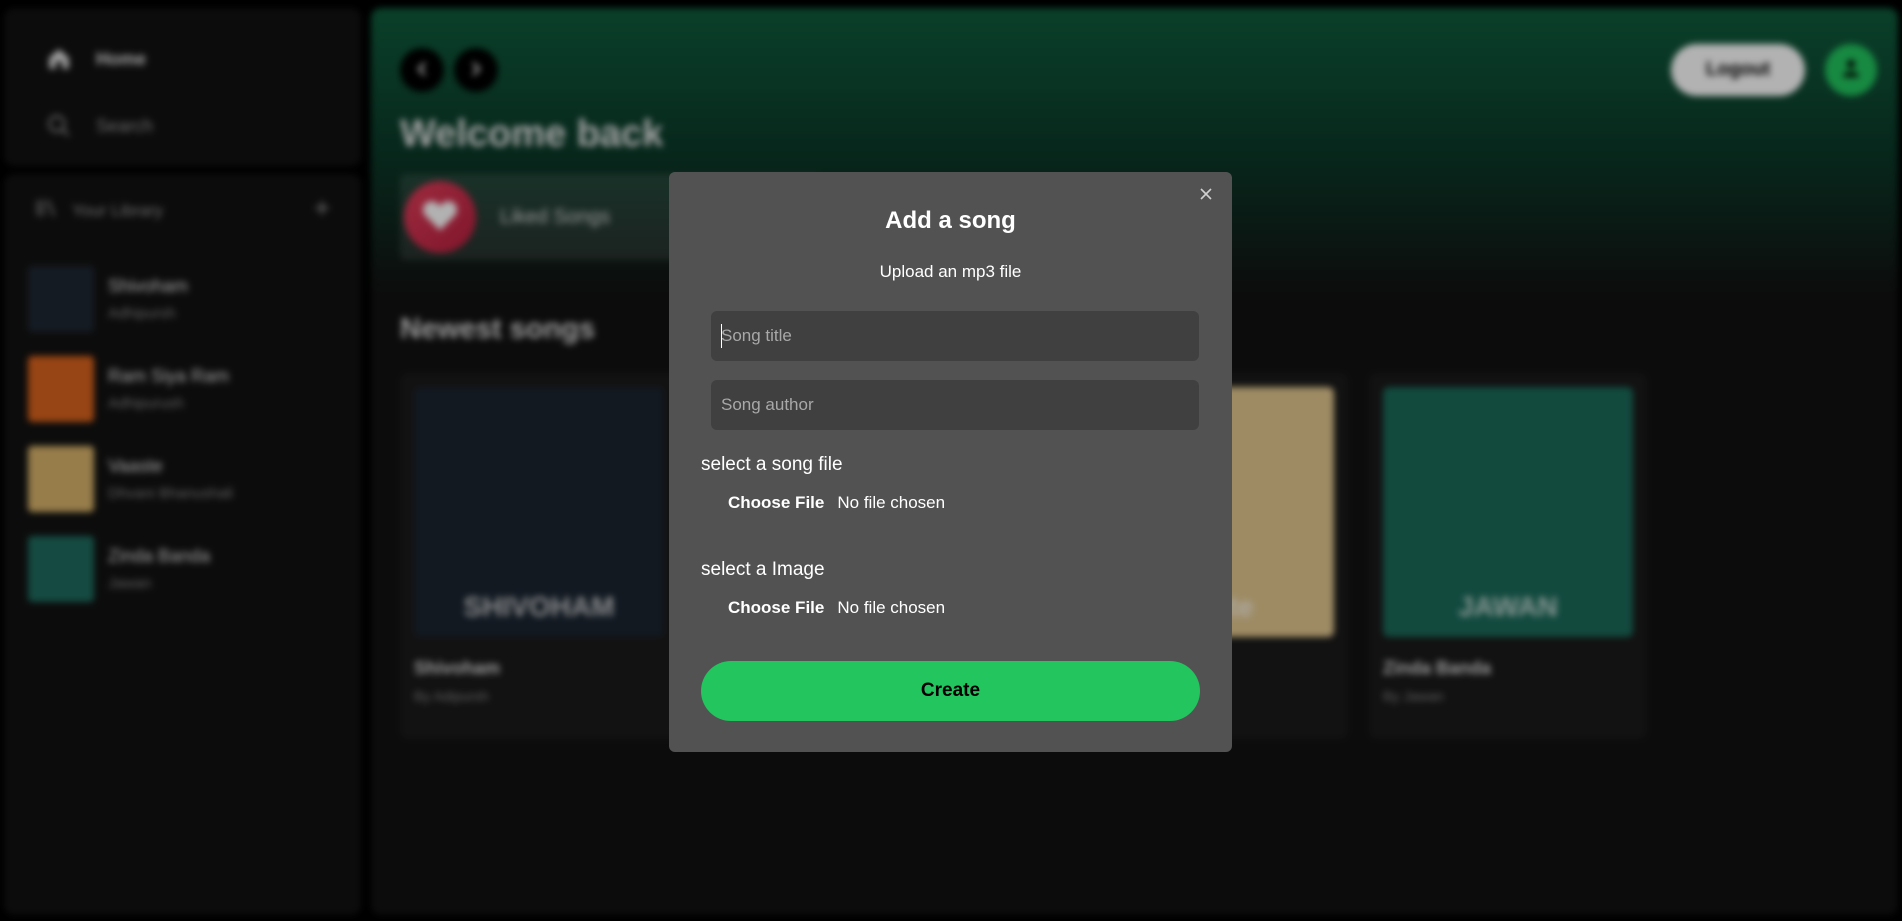 The height and width of the screenshot is (921, 1902). I want to click on song-file-status: No file chosen, so click(891, 502).